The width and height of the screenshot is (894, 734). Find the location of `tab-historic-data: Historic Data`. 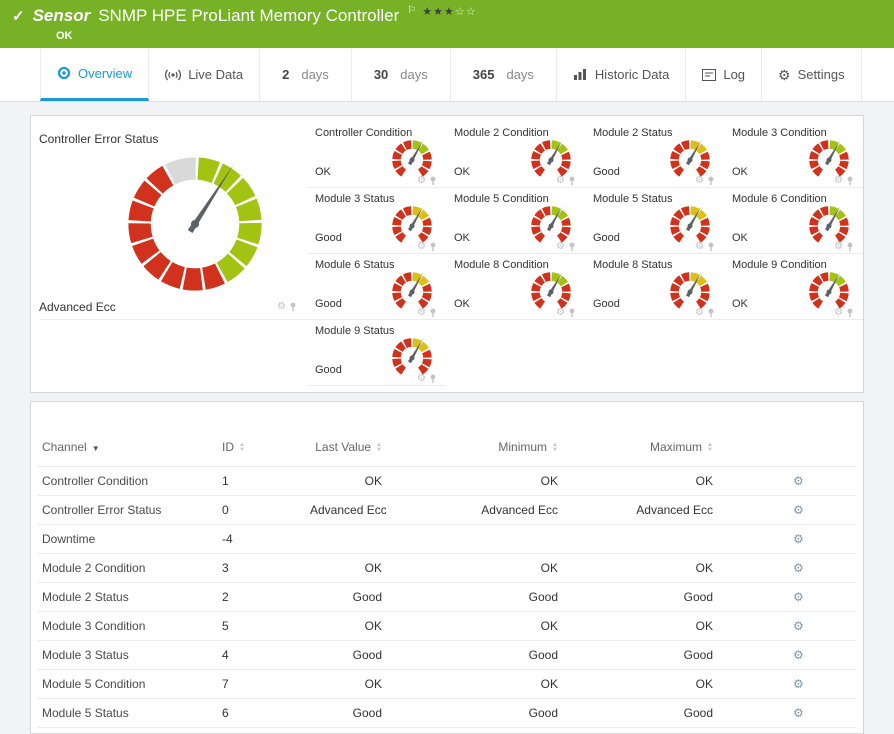

tab-historic-data: Historic Data is located at coordinates (622, 74).